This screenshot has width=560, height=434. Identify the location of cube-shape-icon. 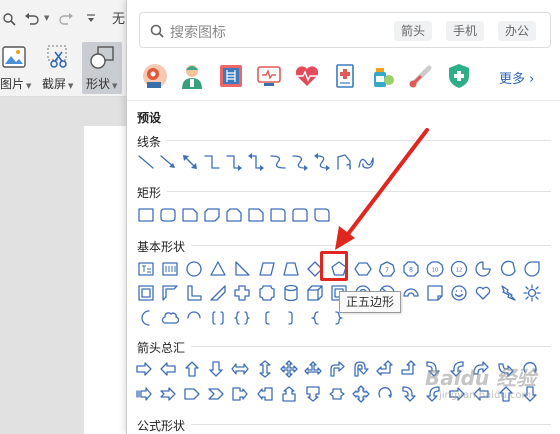
(315, 293).